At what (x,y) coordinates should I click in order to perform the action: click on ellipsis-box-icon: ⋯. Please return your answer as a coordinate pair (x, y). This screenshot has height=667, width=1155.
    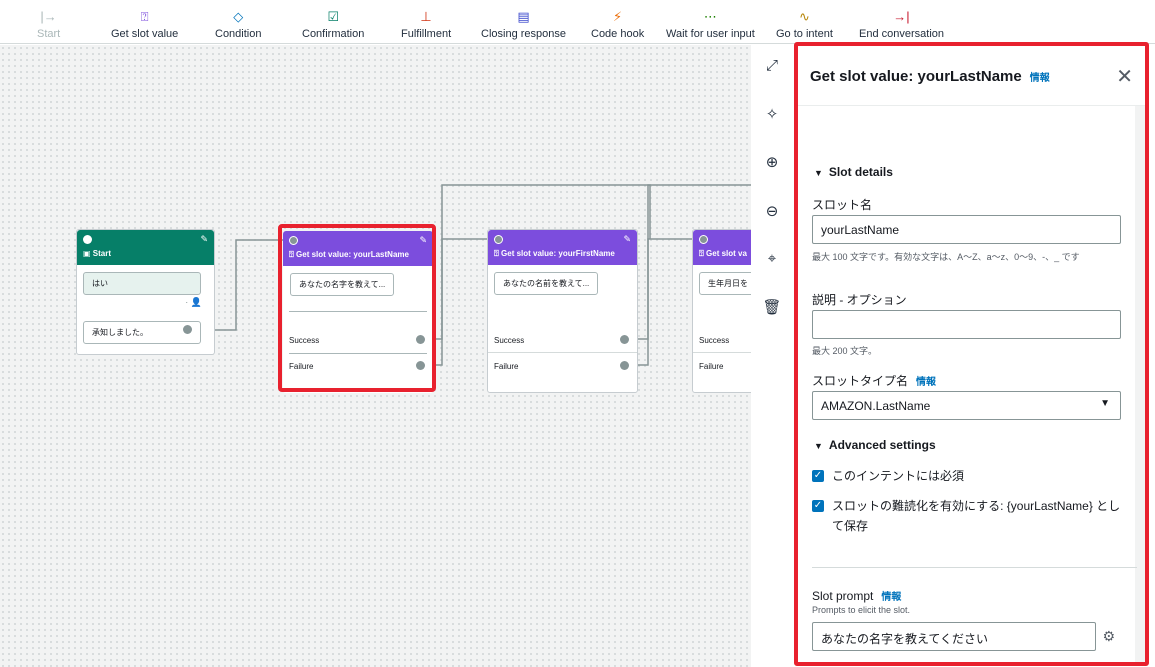
    Looking at the image, I should click on (710, 16).